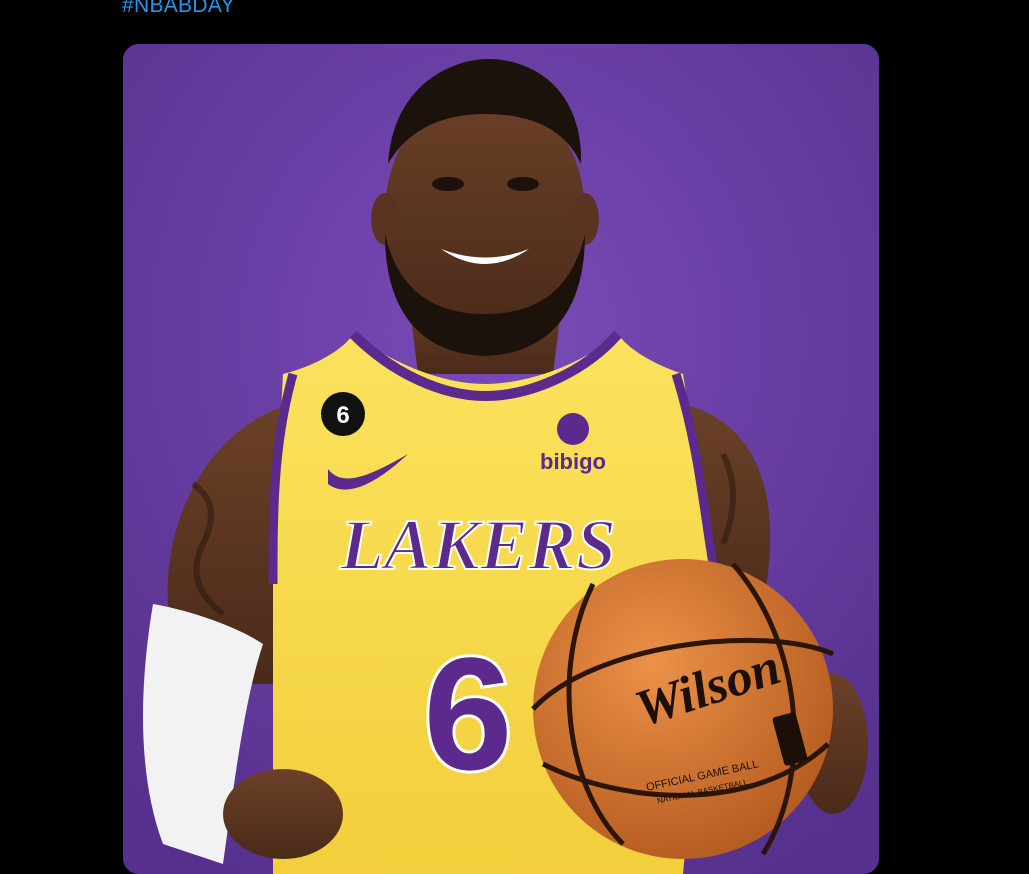  I want to click on sponsor-logo-icon, so click(573, 429).